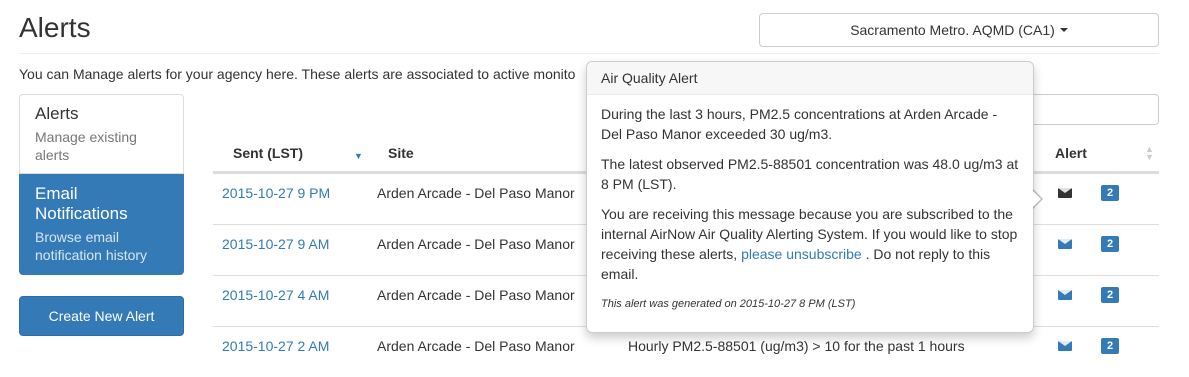  Describe the element at coordinates (275, 295) in the screenshot. I see `sent-link: 2015-10-27 4 AM` at that location.